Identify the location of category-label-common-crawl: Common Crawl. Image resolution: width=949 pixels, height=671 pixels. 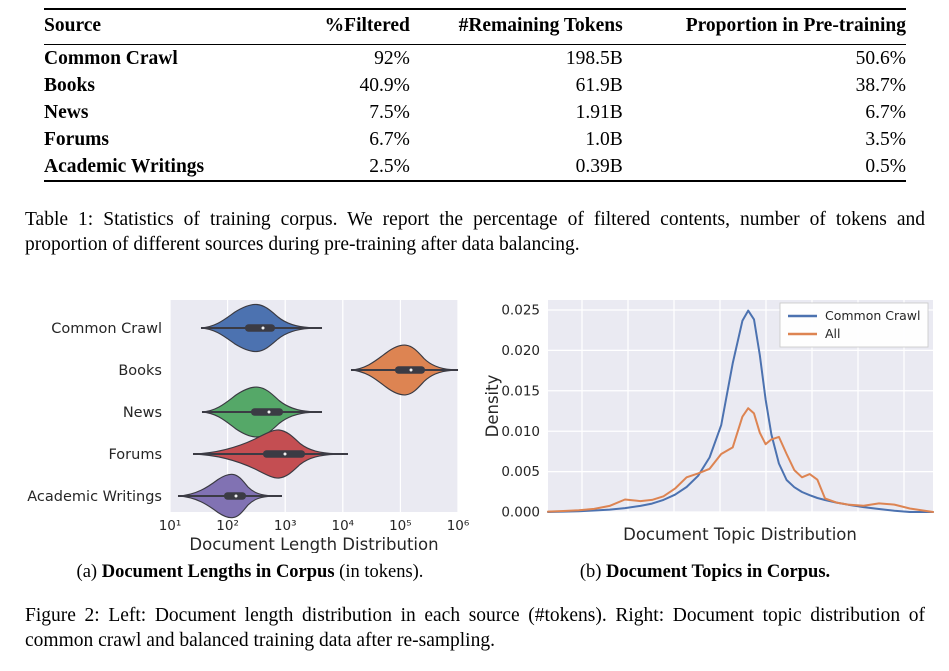
(106, 329).